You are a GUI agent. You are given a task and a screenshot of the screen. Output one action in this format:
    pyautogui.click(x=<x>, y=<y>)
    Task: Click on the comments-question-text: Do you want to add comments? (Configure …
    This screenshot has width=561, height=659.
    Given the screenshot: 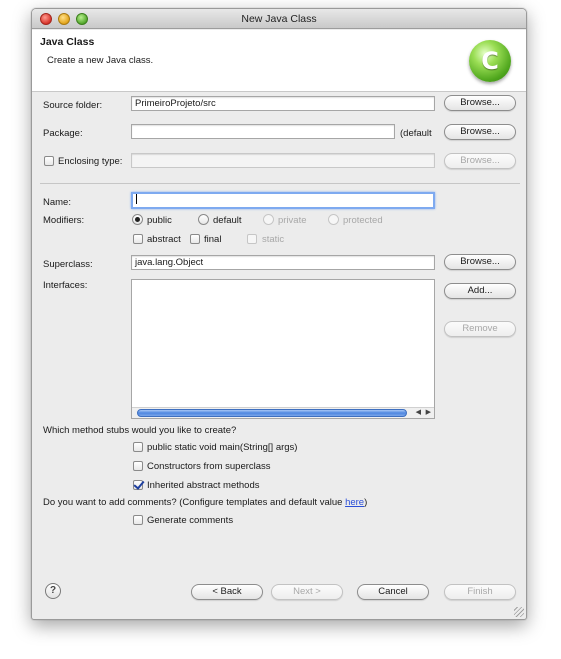 What is the action you would take?
    pyautogui.click(x=194, y=502)
    